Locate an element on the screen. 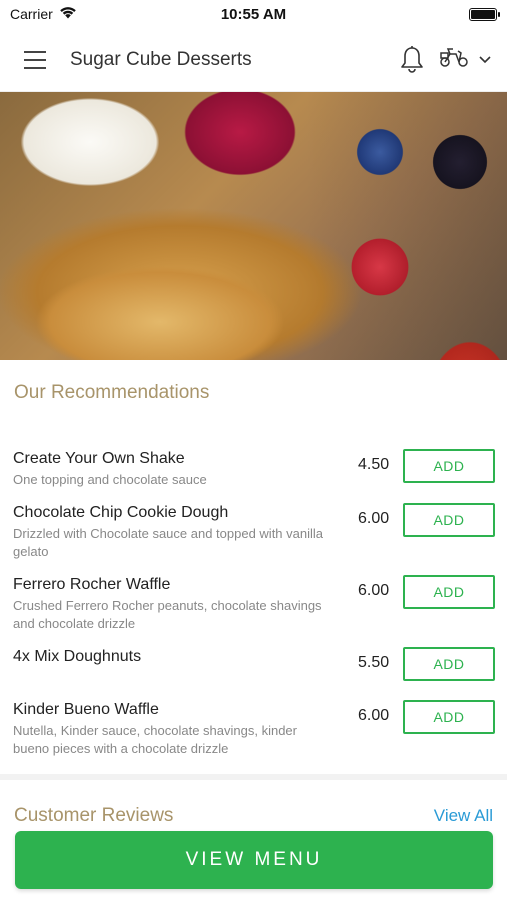 This screenshot has width=507, height=900. view-menu-button: VIEW MENU is located at coordinates (254, 860).